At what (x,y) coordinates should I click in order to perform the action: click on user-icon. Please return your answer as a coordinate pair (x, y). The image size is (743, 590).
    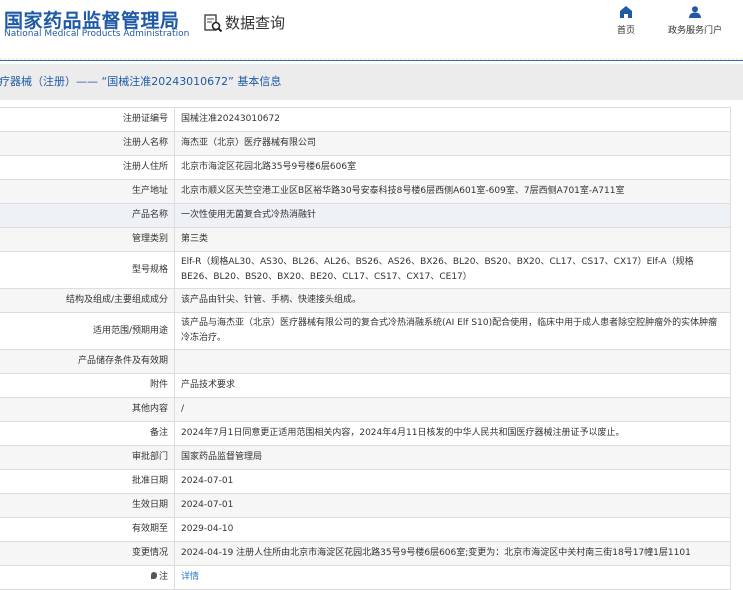
    Looking at the image, I should click on (695, 12).